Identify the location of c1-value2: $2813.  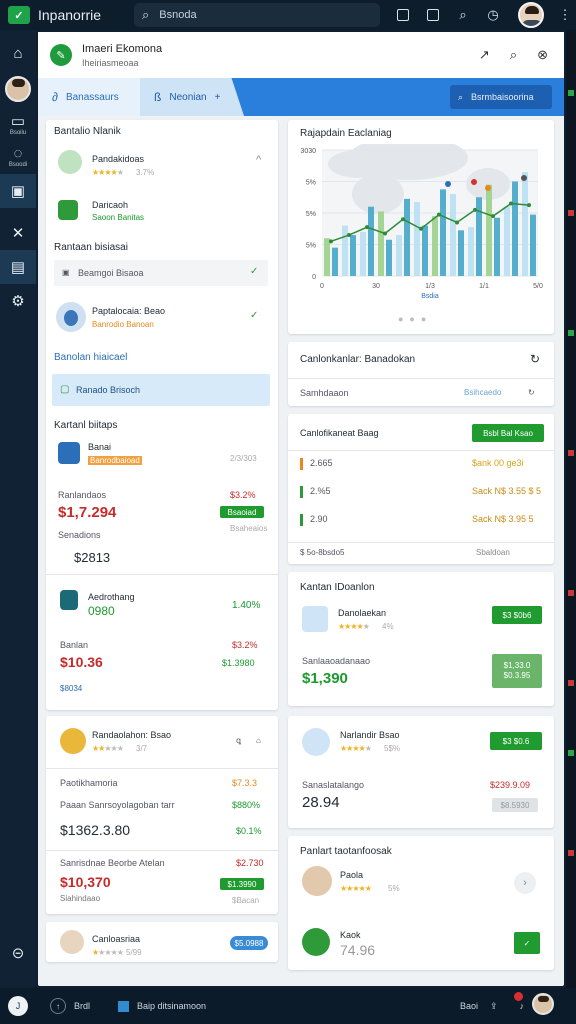
(92, 557).